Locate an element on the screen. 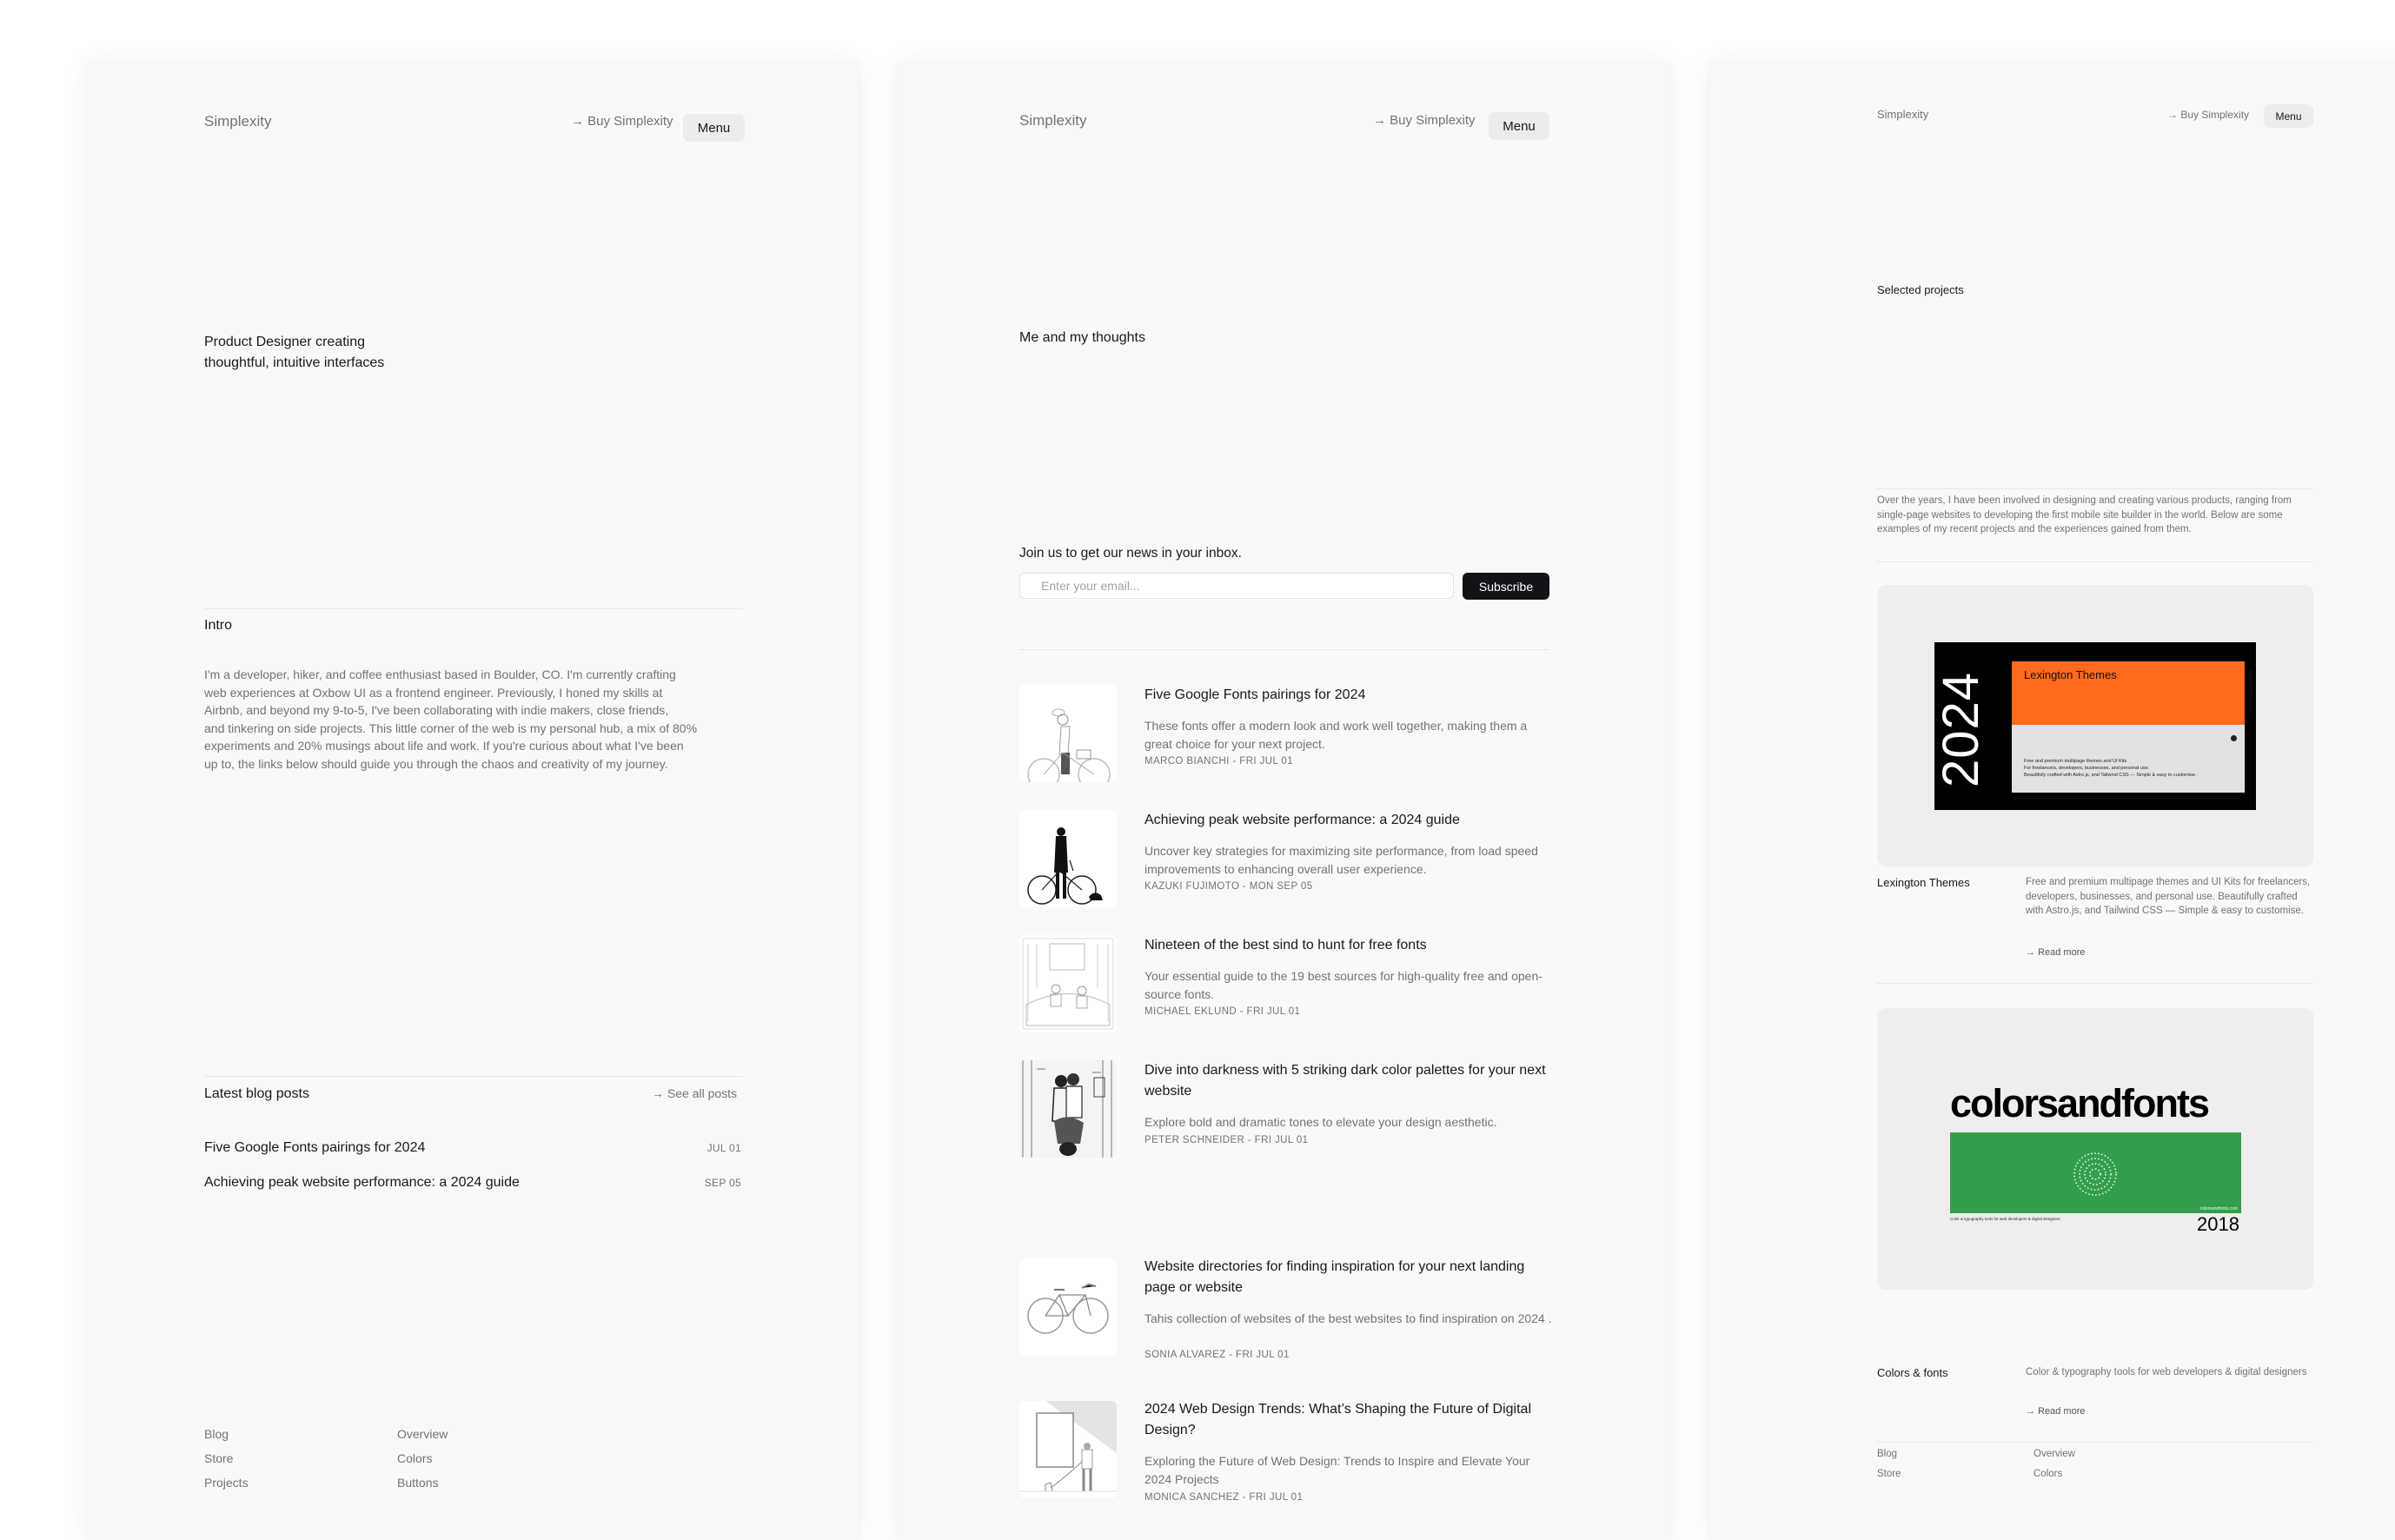 The width and height of the screenshot is (2395, 1540). post-date: JUL 01 is located at coordinates (724, 1148).